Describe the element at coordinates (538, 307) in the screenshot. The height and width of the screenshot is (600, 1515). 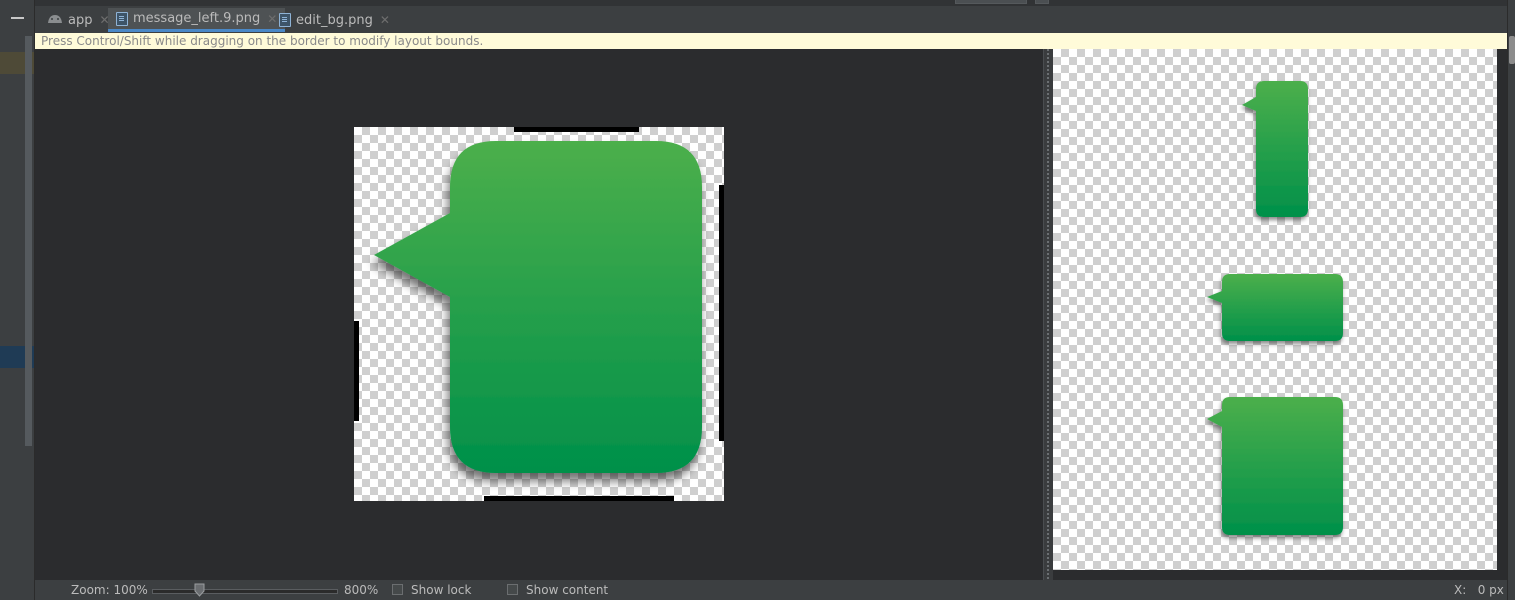
I see `speech-bubble` at that location.